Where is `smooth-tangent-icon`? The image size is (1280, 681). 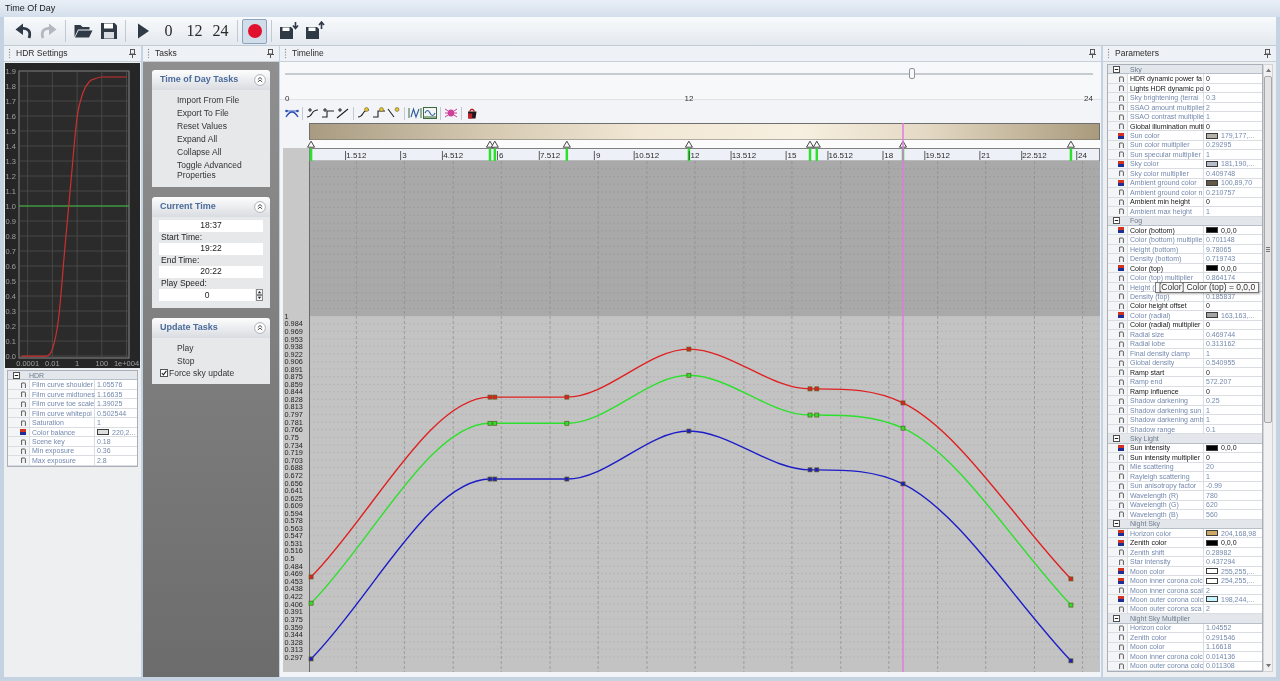
smooth-tangent-icon is located at coordinates (313, 113).